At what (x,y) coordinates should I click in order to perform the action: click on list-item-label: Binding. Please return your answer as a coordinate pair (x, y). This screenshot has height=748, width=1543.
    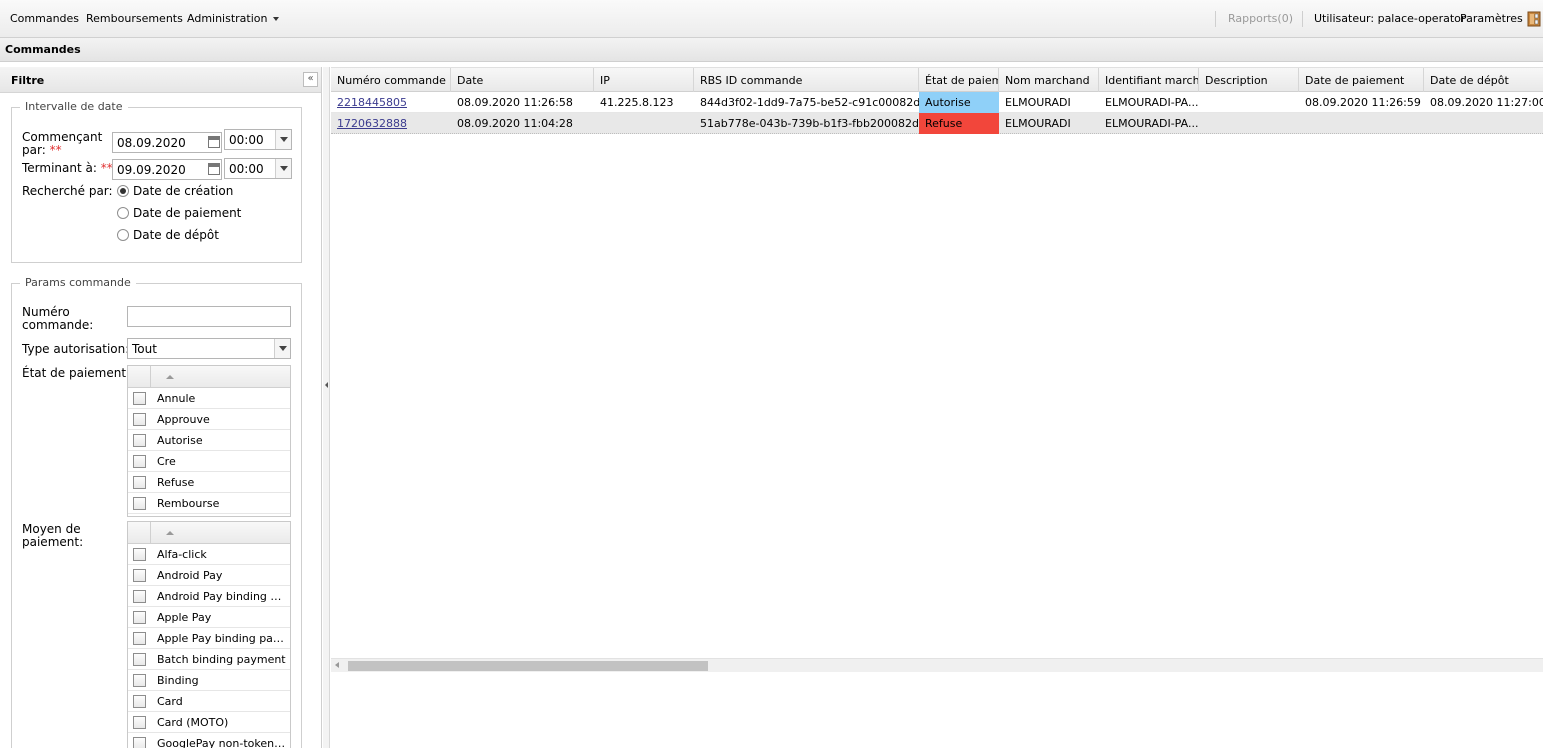
    Looking at the image, I should click on (178, 680).